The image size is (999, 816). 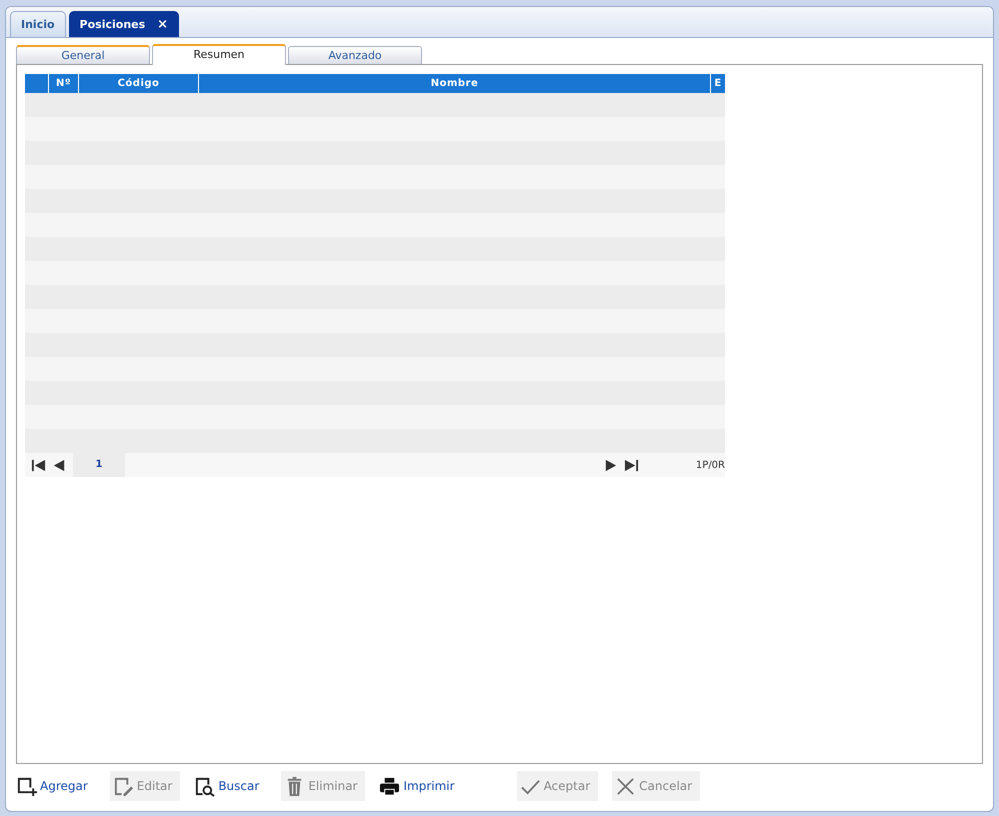 I want to click on first-page-icon, so click(x=38, y=465).